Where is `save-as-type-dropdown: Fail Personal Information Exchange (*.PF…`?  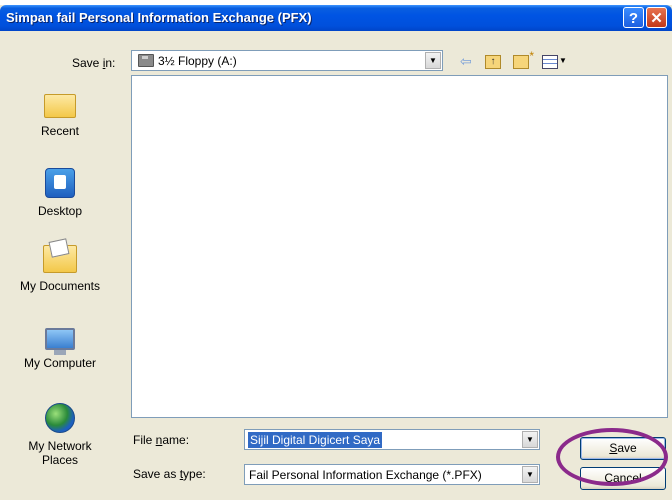
save-as-type-dropdown: Fail Personal Information Exchange (*.PF… is located at coordinates (392, 474).